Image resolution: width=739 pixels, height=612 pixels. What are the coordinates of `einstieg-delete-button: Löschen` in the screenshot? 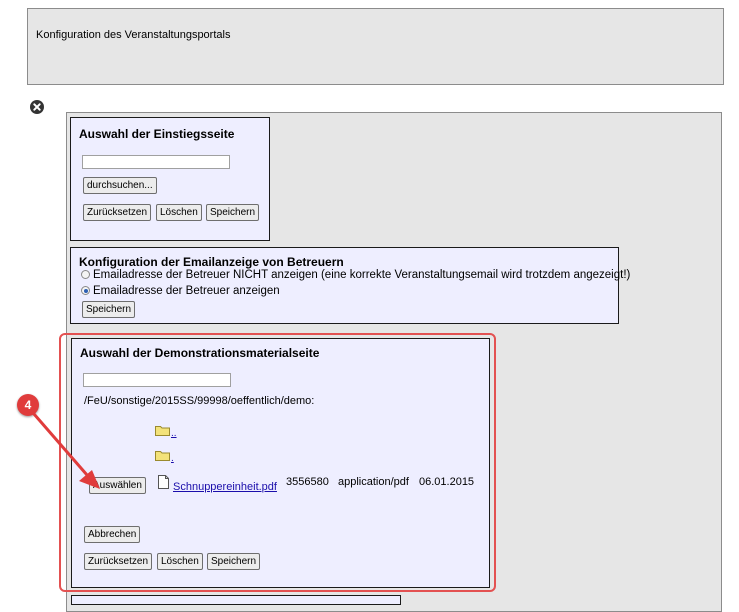 It's located at (179, 212).